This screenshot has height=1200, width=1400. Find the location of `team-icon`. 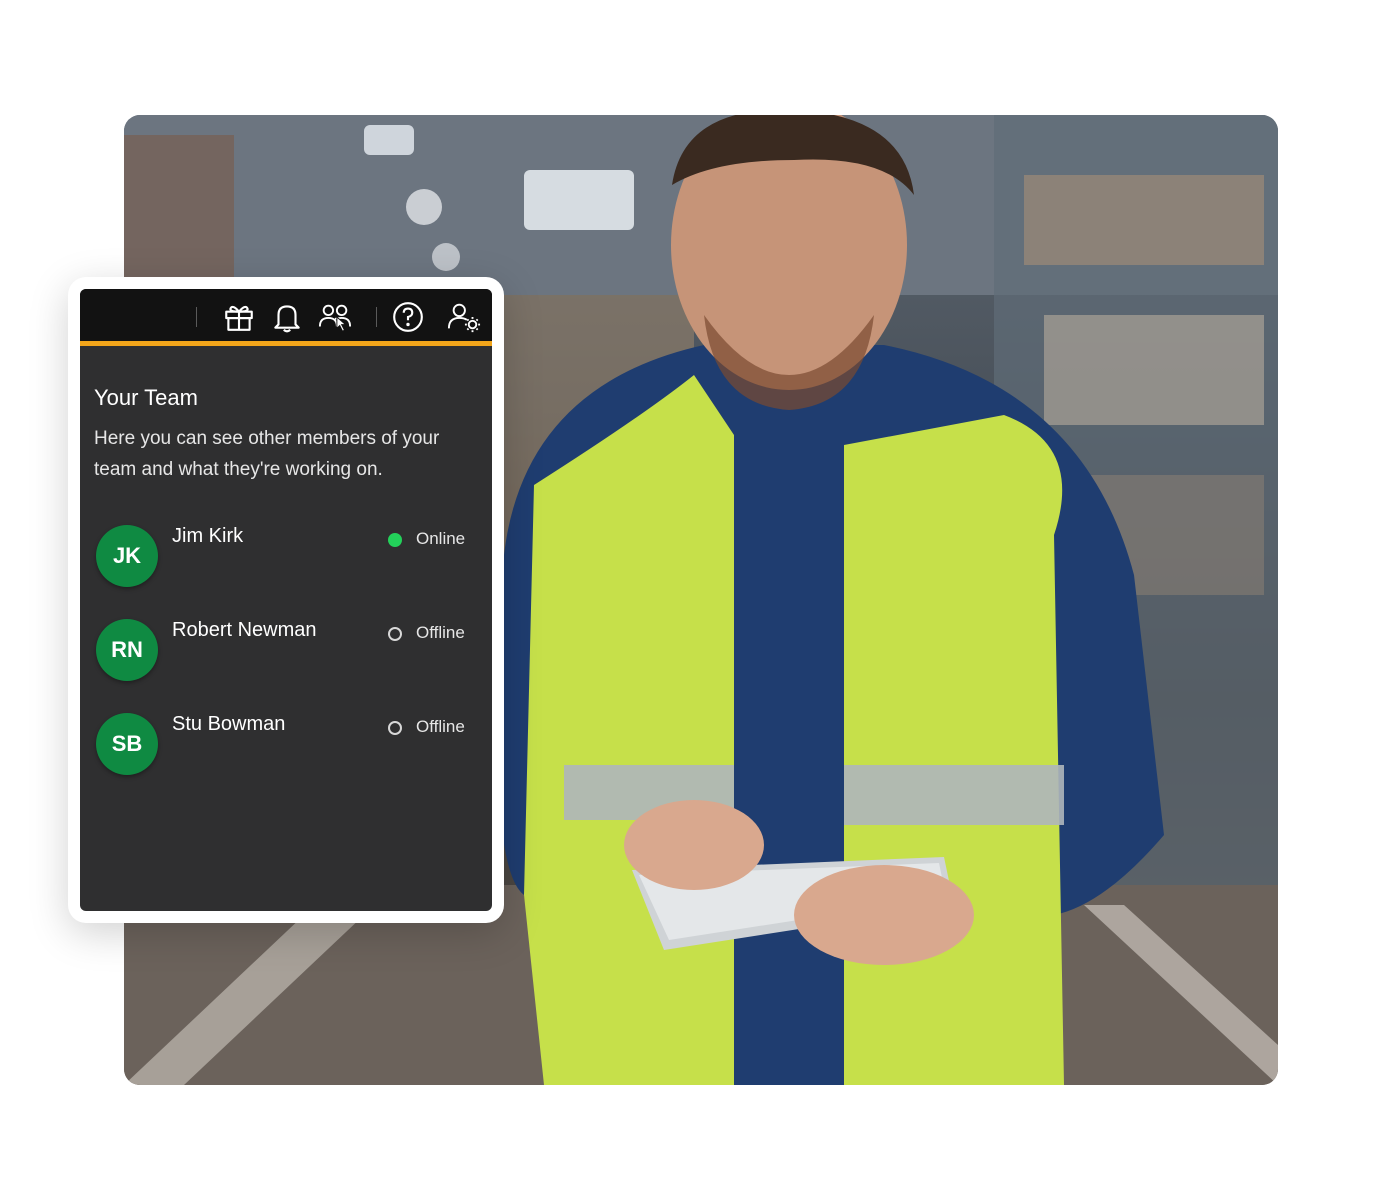

team-icon is located at coordinates (335, 318).